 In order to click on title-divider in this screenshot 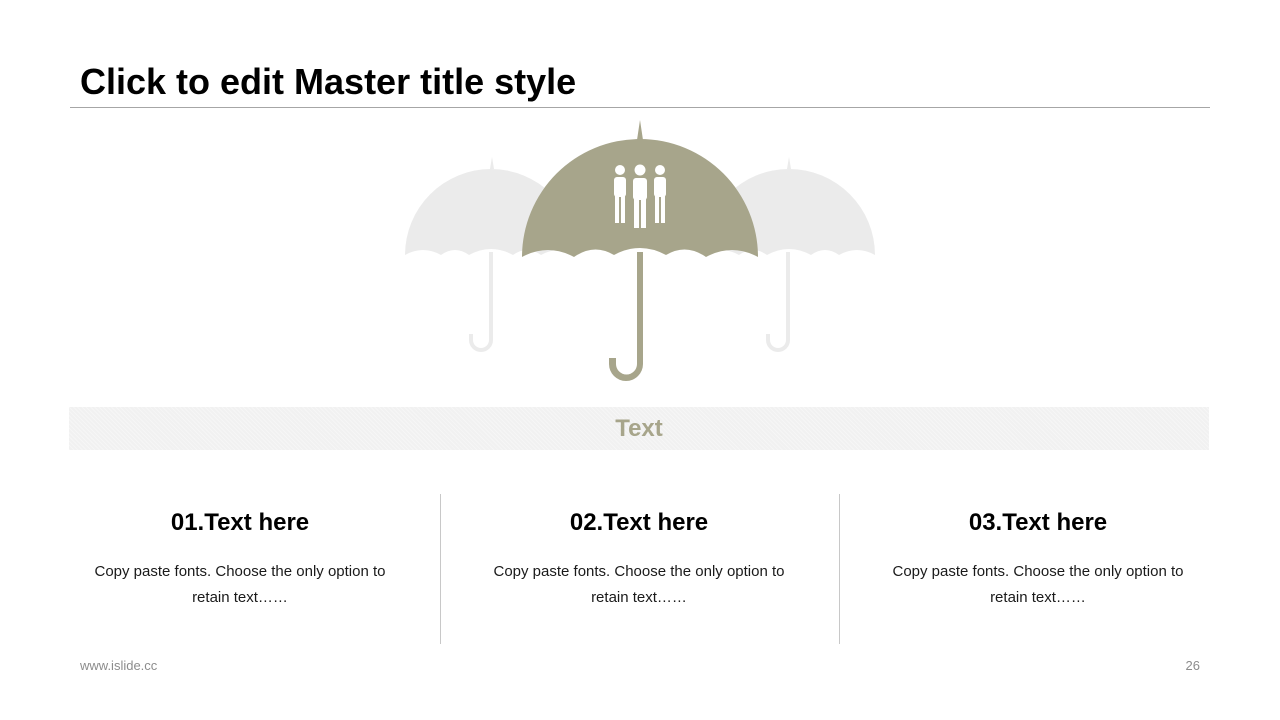, I will do `click(640, 107)`.